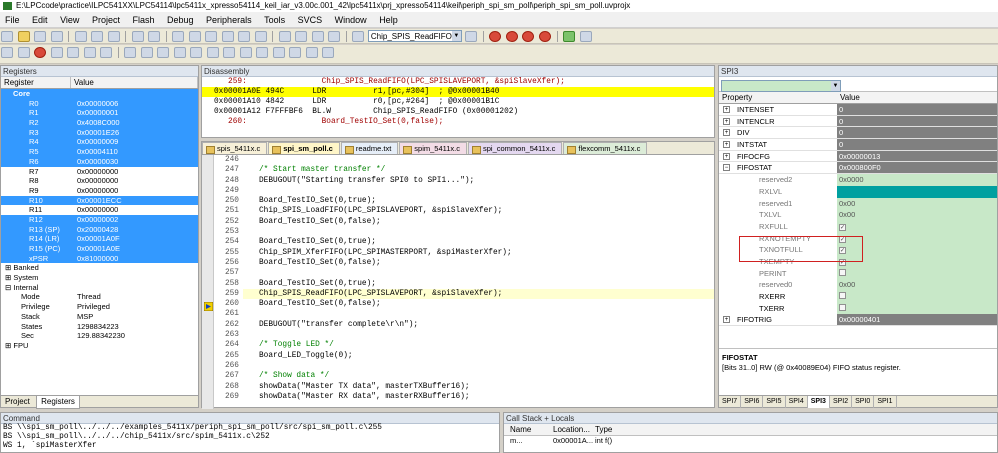 The image size is (998, 453). What do you see at coordinates (99, 336) in the screenshot?
I see `internal-row: Sec 129.88342230` at bounding box center [99, 336].